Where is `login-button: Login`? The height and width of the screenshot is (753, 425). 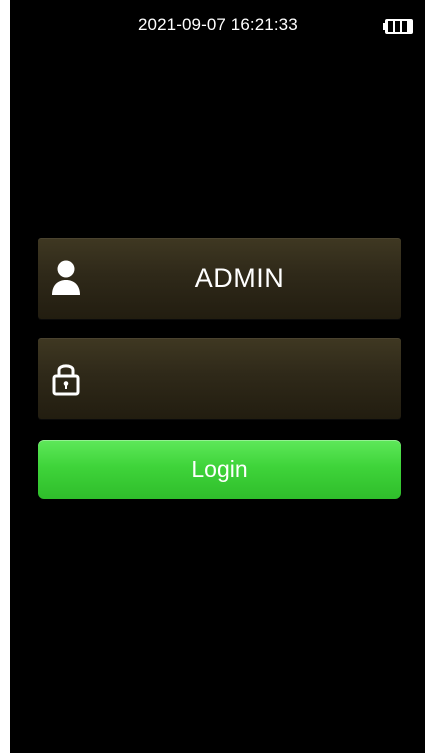
login-button: Login is located at coordinates (219, 469).